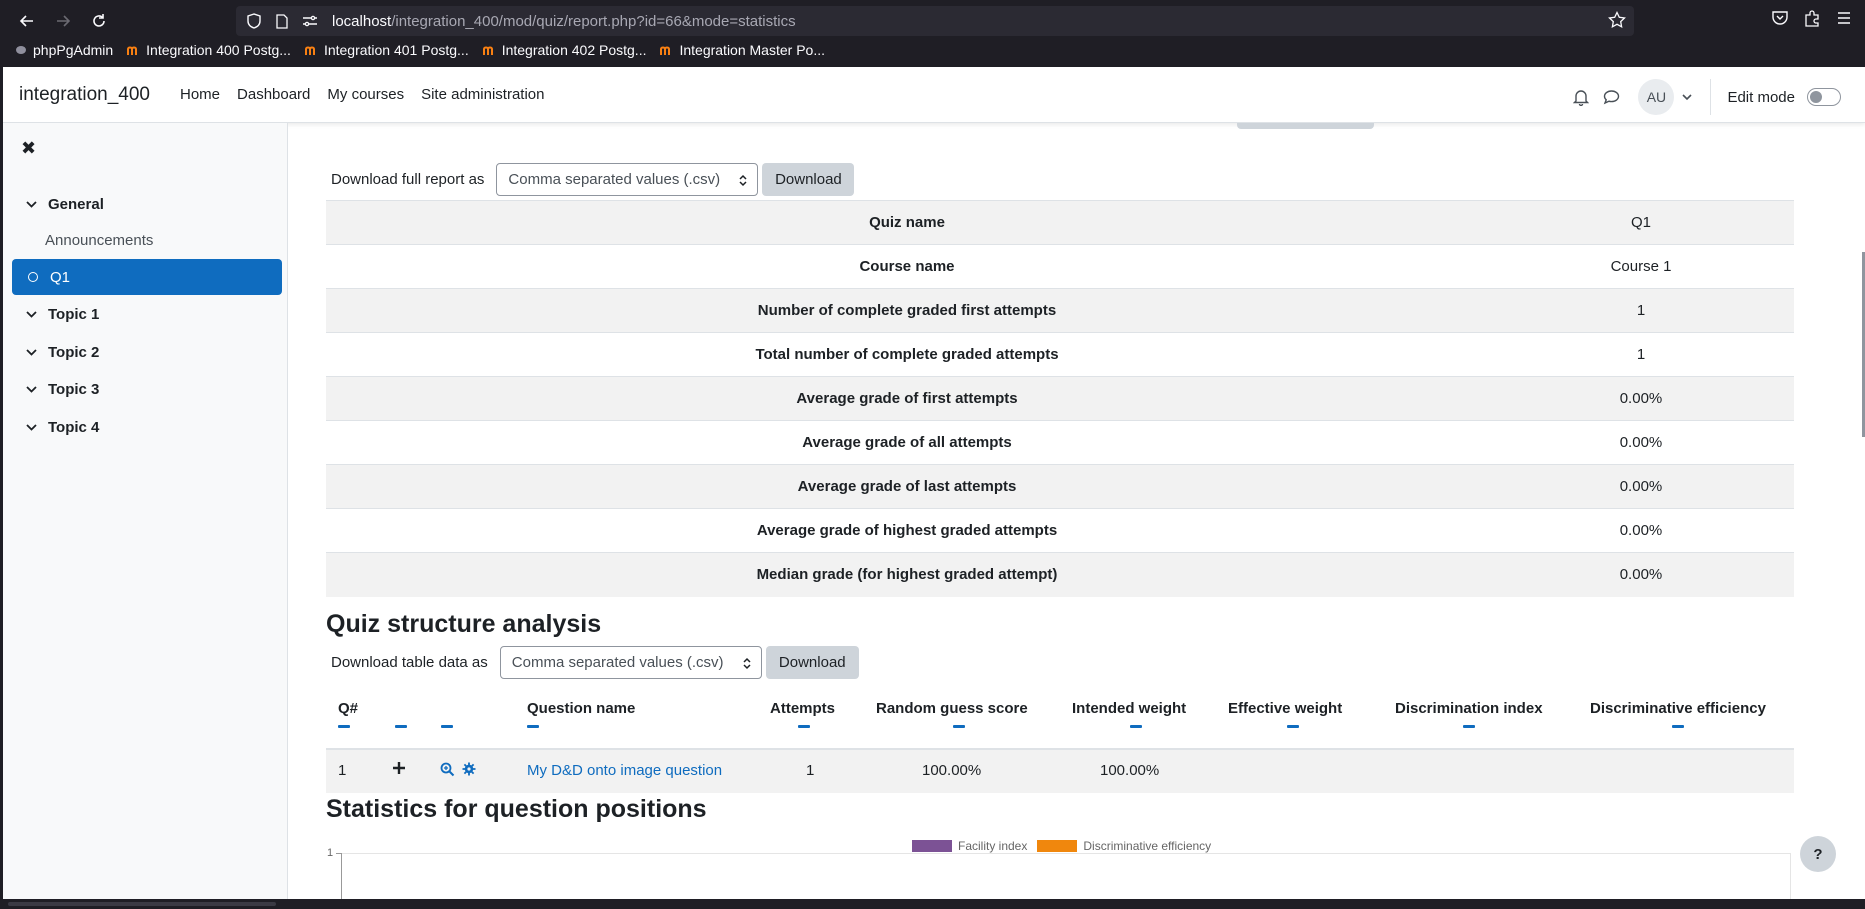  What do you see at coordinates (147, 314) in the screenshot?
I see `drawer-section-topic-1: Topic 1` at bounding box center [147, 314].